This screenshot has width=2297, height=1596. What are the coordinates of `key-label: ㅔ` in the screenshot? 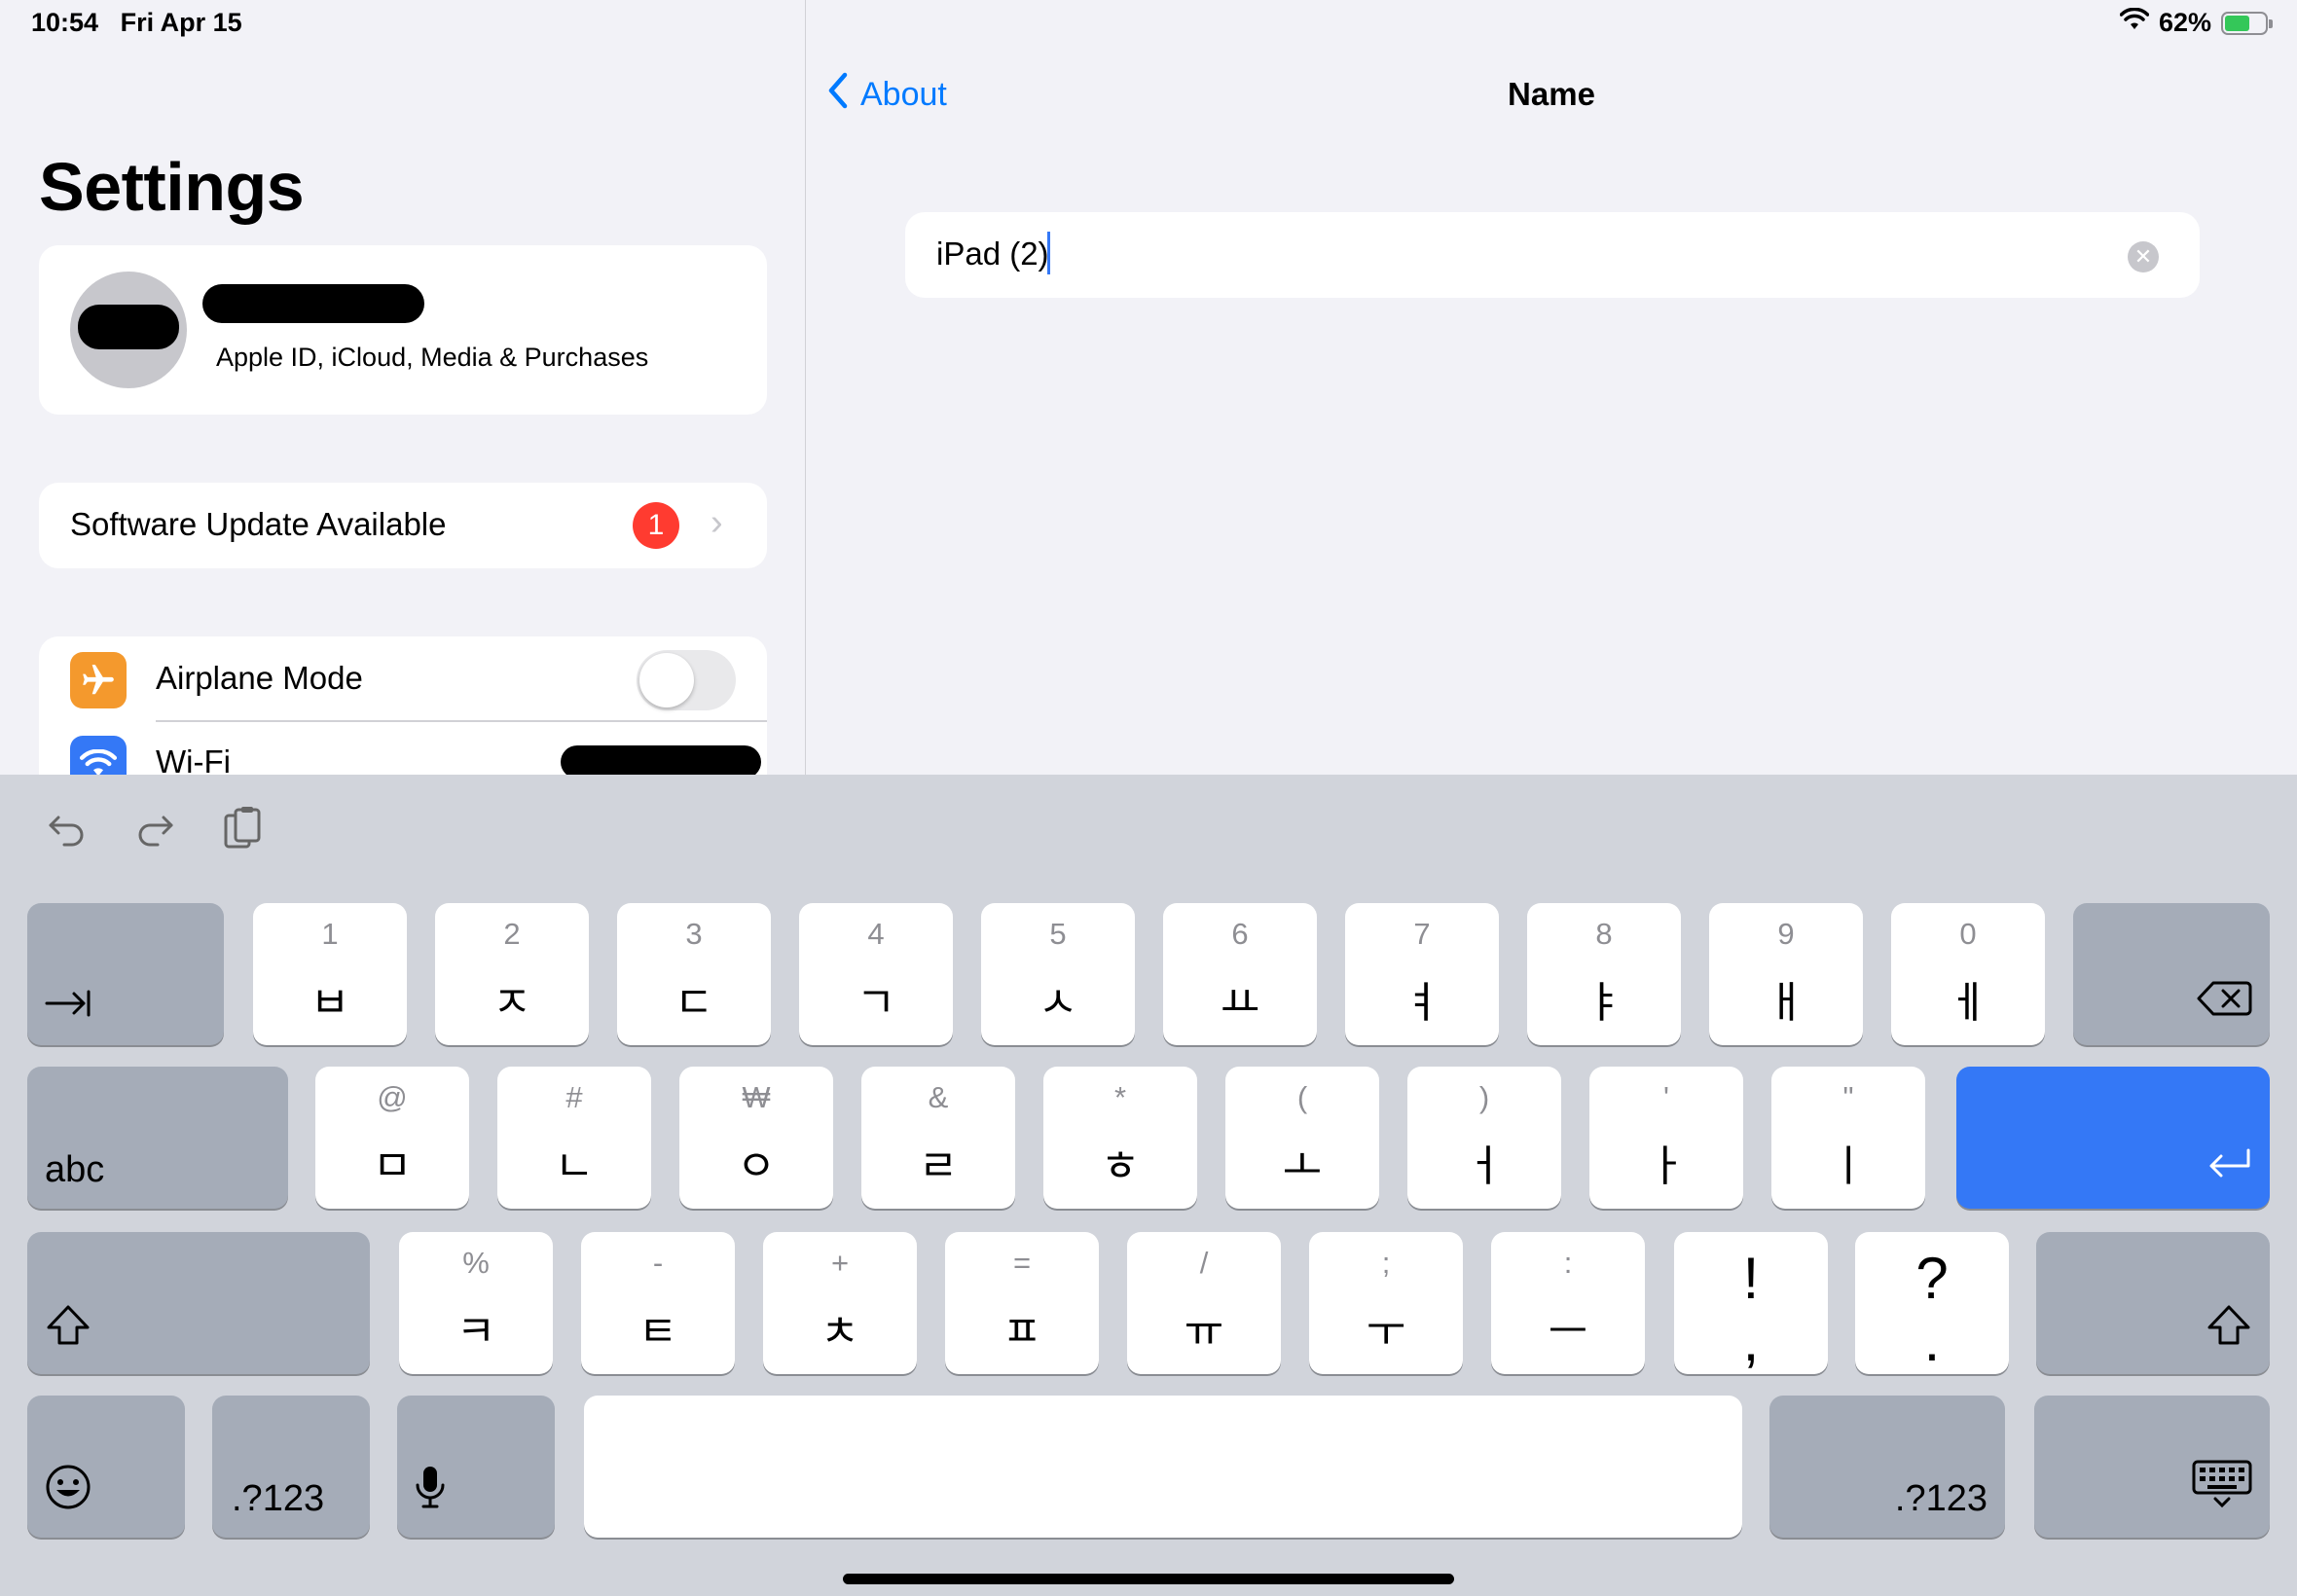 It's located at (1968, 1003).